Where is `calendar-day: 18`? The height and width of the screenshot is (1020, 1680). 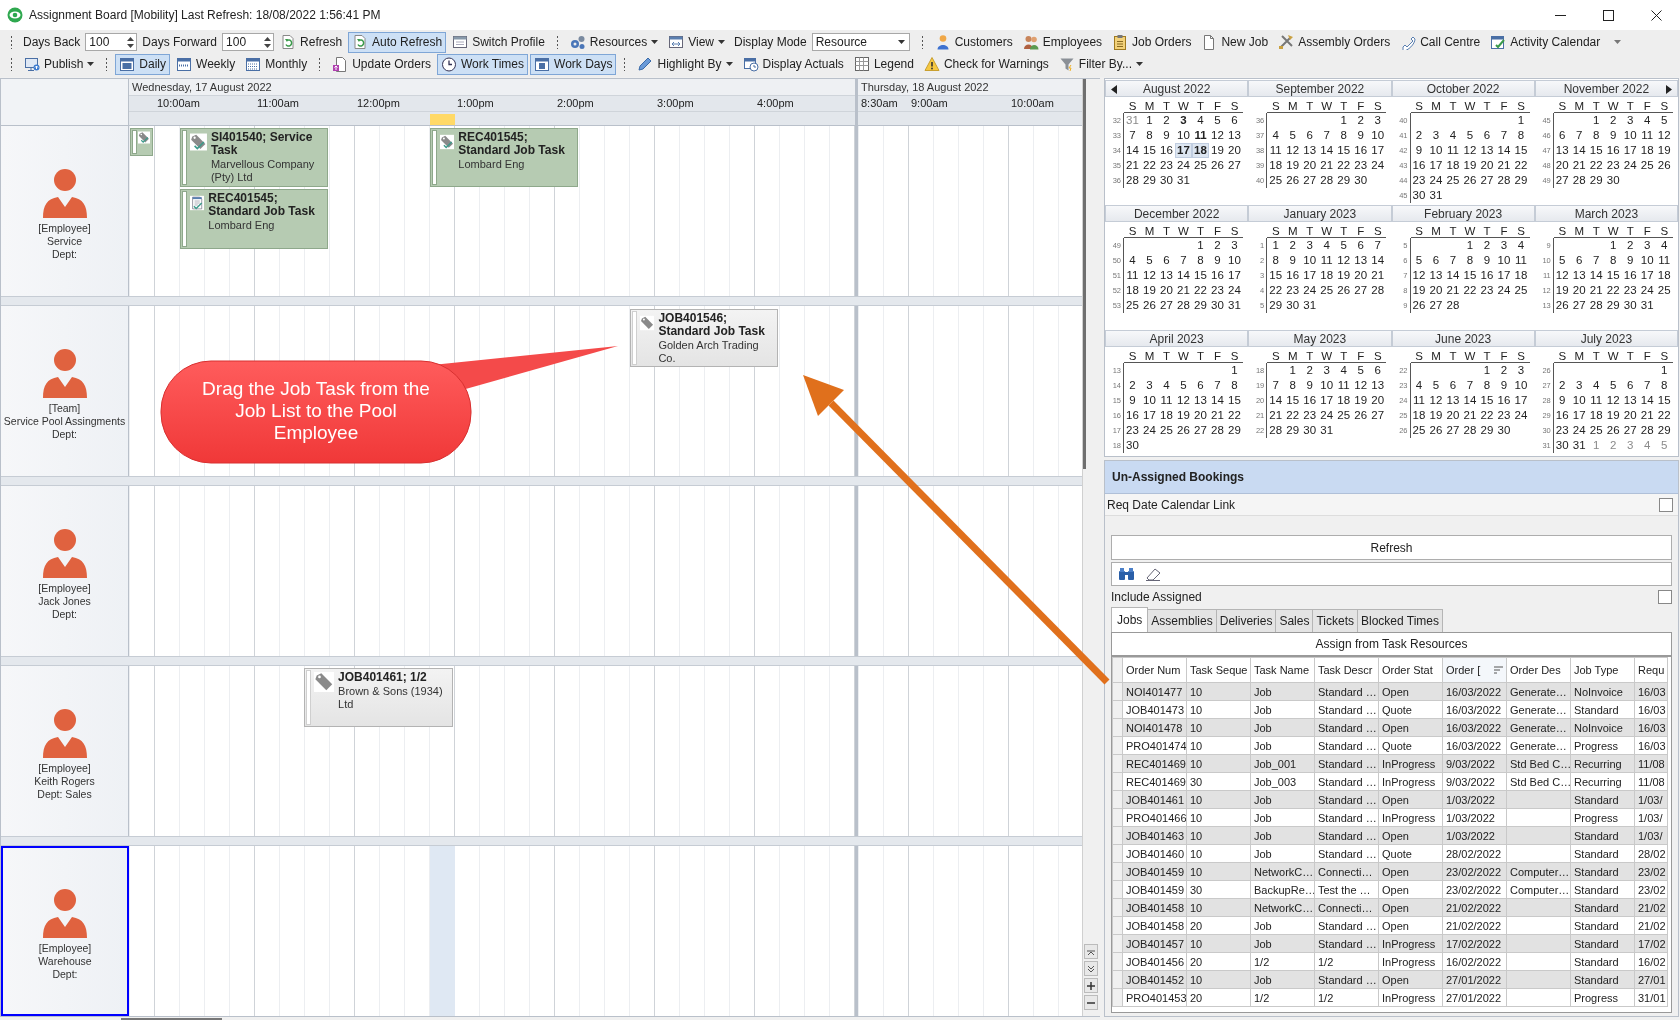
calendar-day: 18 is located at coordinates (1200, 150).